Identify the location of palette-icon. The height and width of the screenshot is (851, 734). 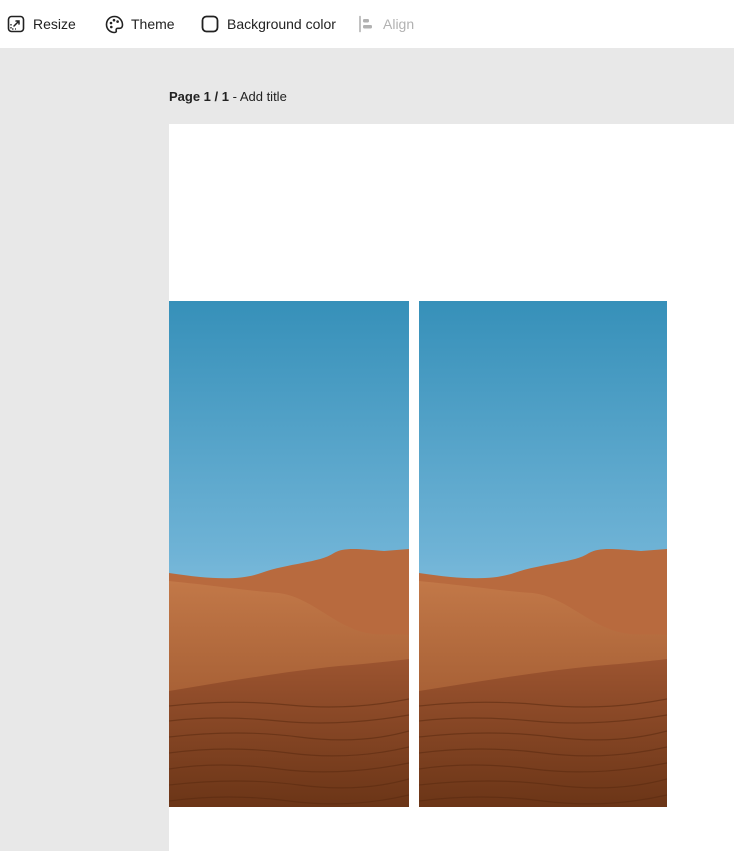
(114, 24).